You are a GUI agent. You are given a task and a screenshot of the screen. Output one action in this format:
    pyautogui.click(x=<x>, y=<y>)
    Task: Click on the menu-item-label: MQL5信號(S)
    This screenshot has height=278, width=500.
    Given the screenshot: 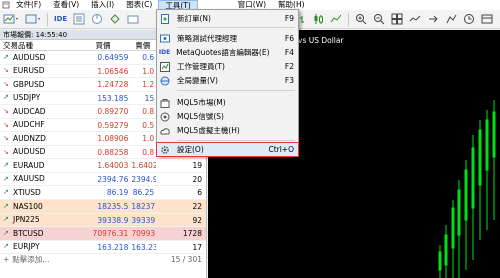 What is the action you would take?
    pyautogui.click(x=200, y=116)
    